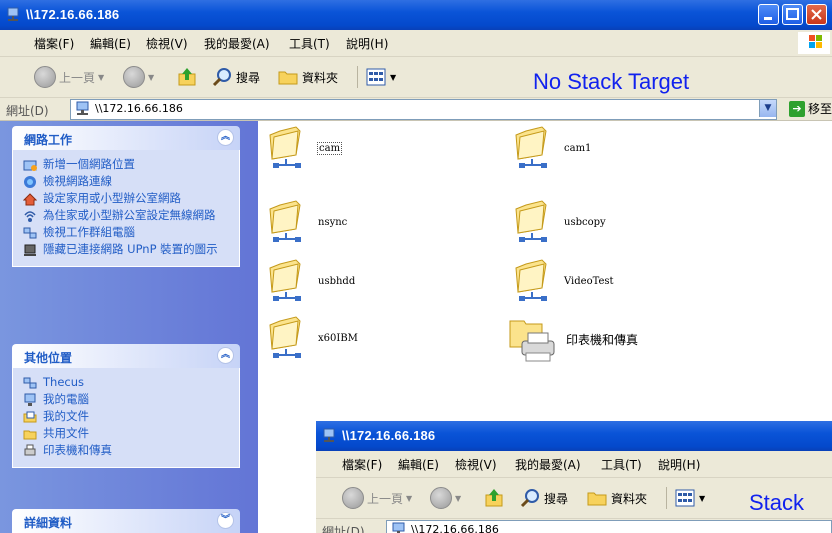 The width and height of the screenshot is (832, 533). I want to click on stack-caption: Stack, so click(777, 502).